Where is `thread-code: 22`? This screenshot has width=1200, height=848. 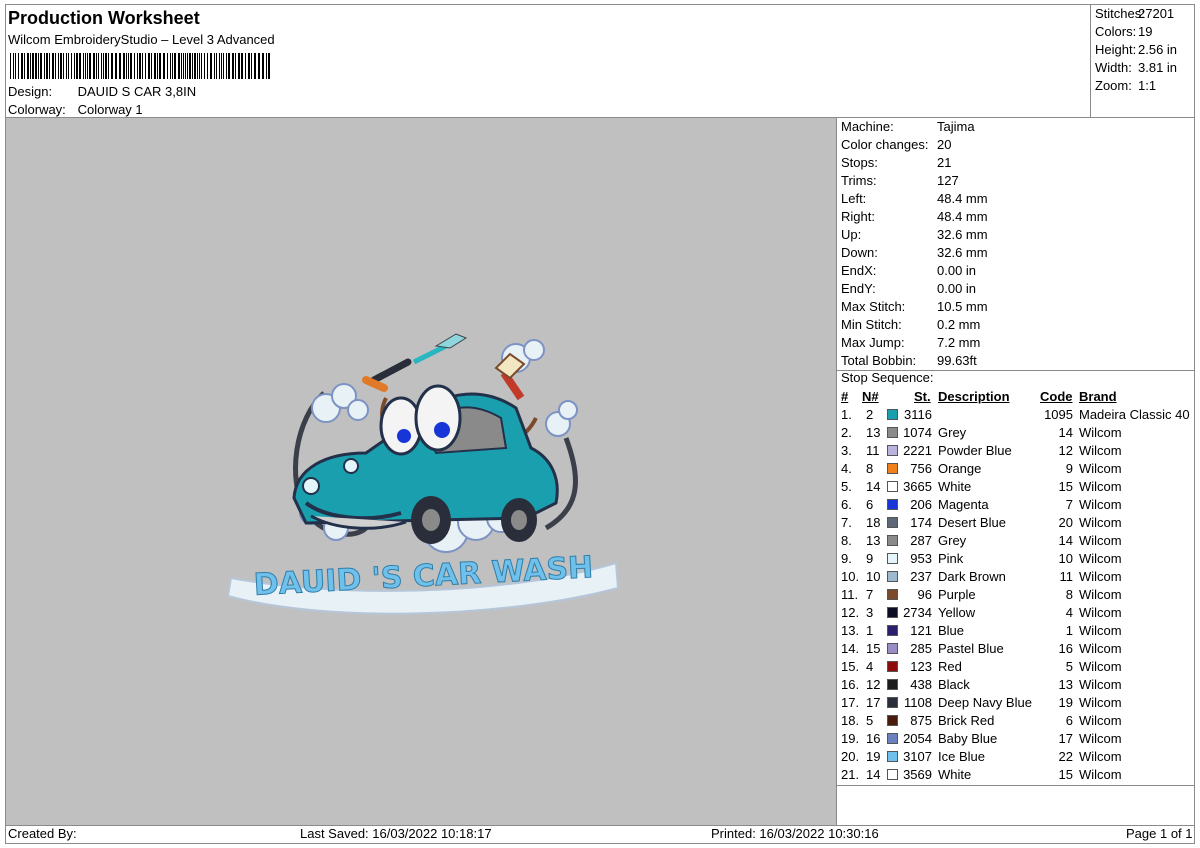 thread-code: 22 is located at coordinates (1065, 756).